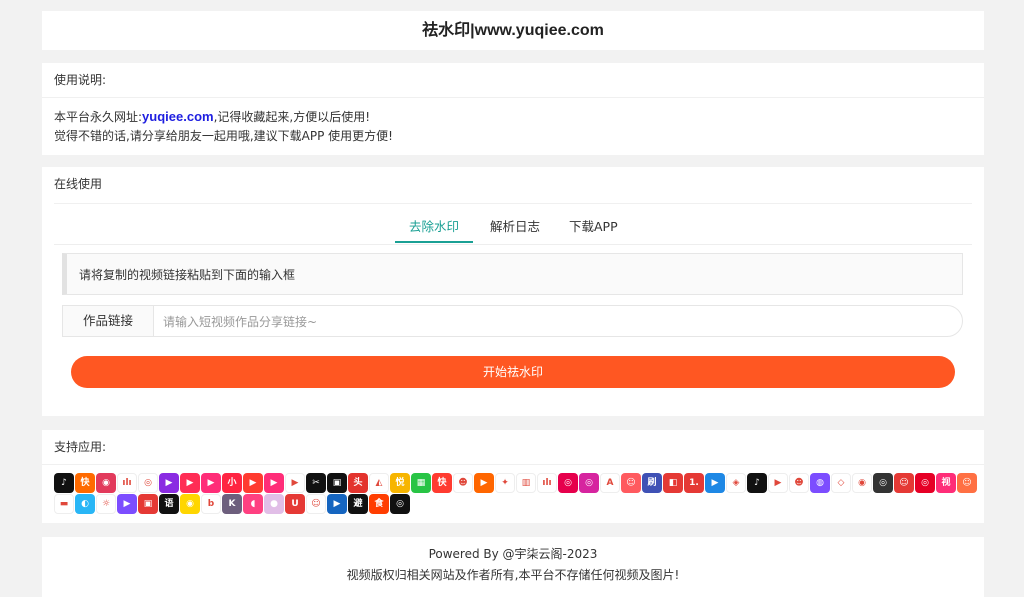 This screenshot has height=597, width=1024. I want to click on footer-copyright-notice: 视频版权归相关网站及作者所有,本平台不存储任何视频及图片!, so click(513, 575).